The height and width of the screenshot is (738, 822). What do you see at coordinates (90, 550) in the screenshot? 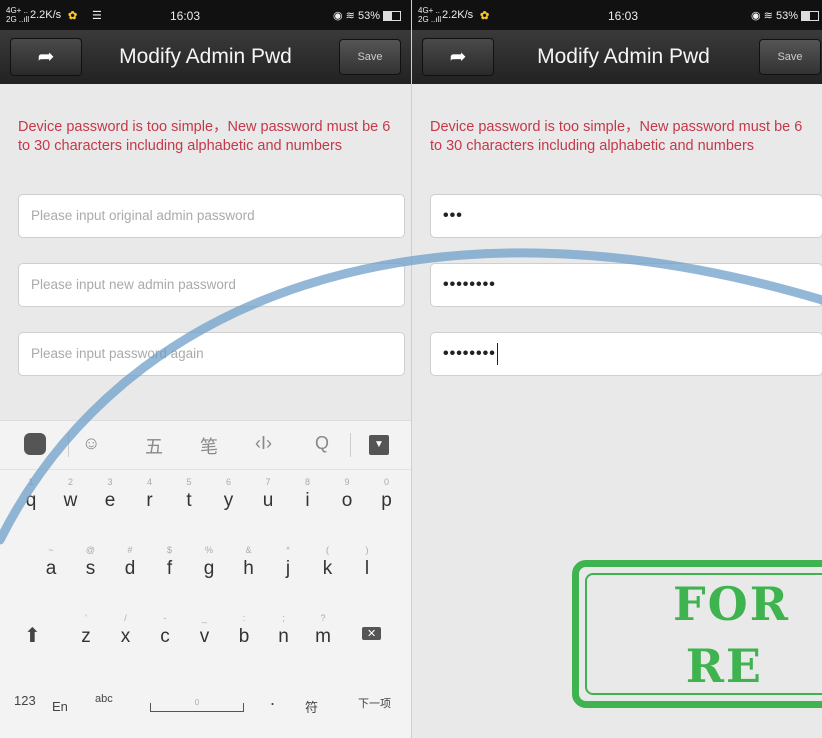
I see `key-hint: @` at bounding box center [90, 550].